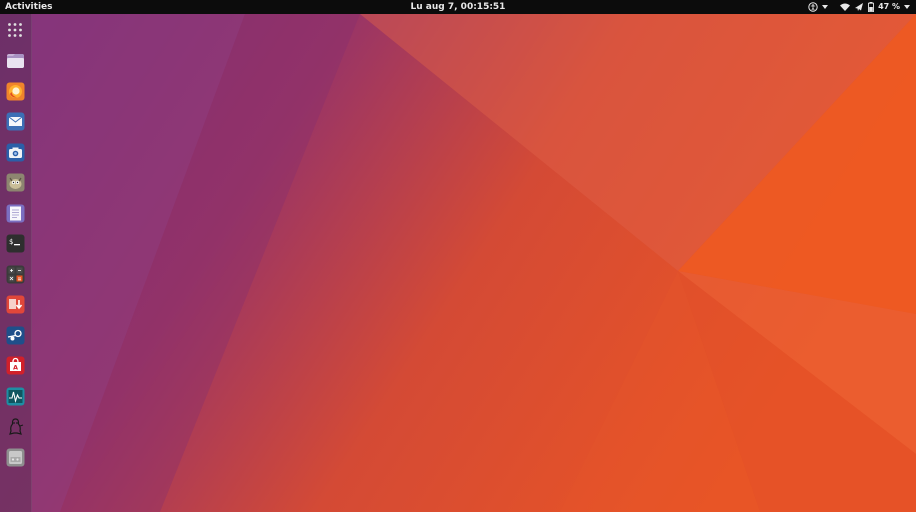 The height and width of the screenshot is (512, 916). Describe the element at coordinates (871, 7) in the screenshot. I see `battery-icon` at that location.